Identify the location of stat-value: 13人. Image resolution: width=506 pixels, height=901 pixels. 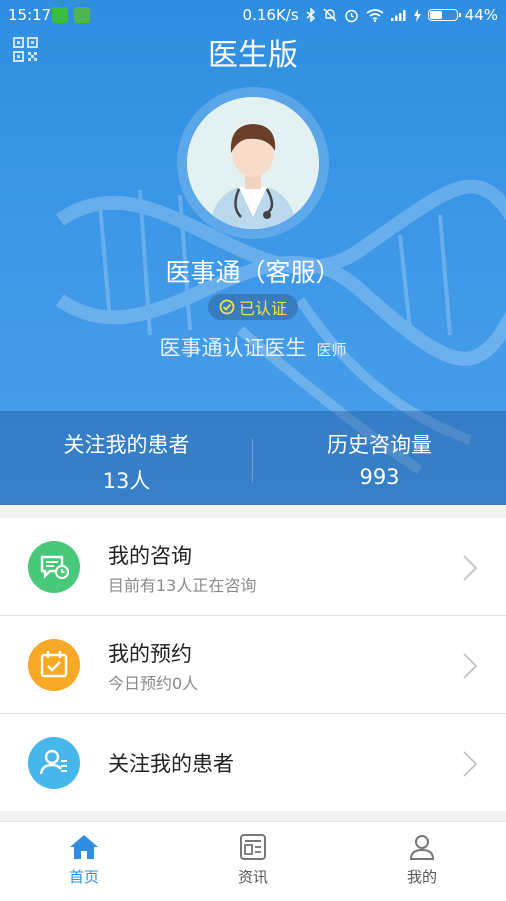
(126, 481).